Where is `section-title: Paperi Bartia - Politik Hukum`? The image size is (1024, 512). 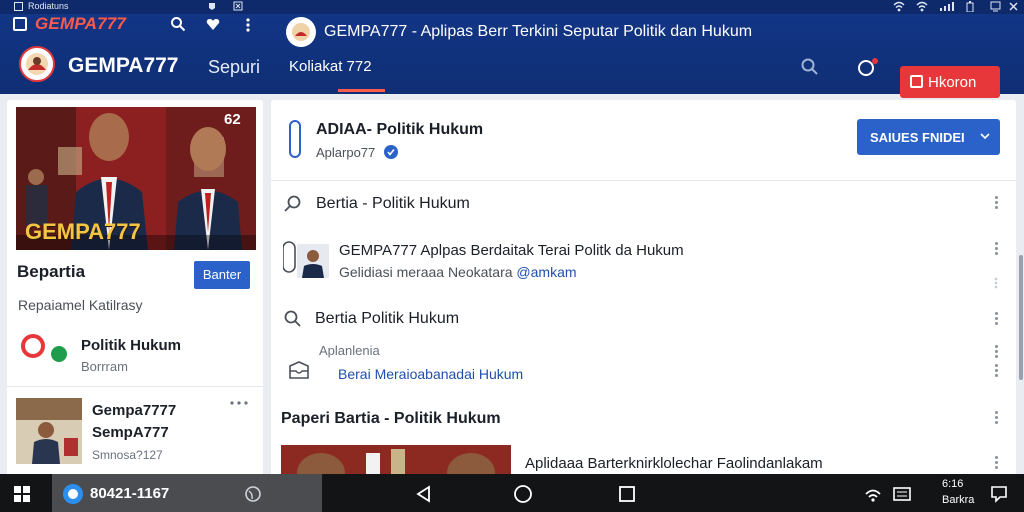
section-title: Paperi Bartia - Politik Hukum is located at coordinates (391, 418).